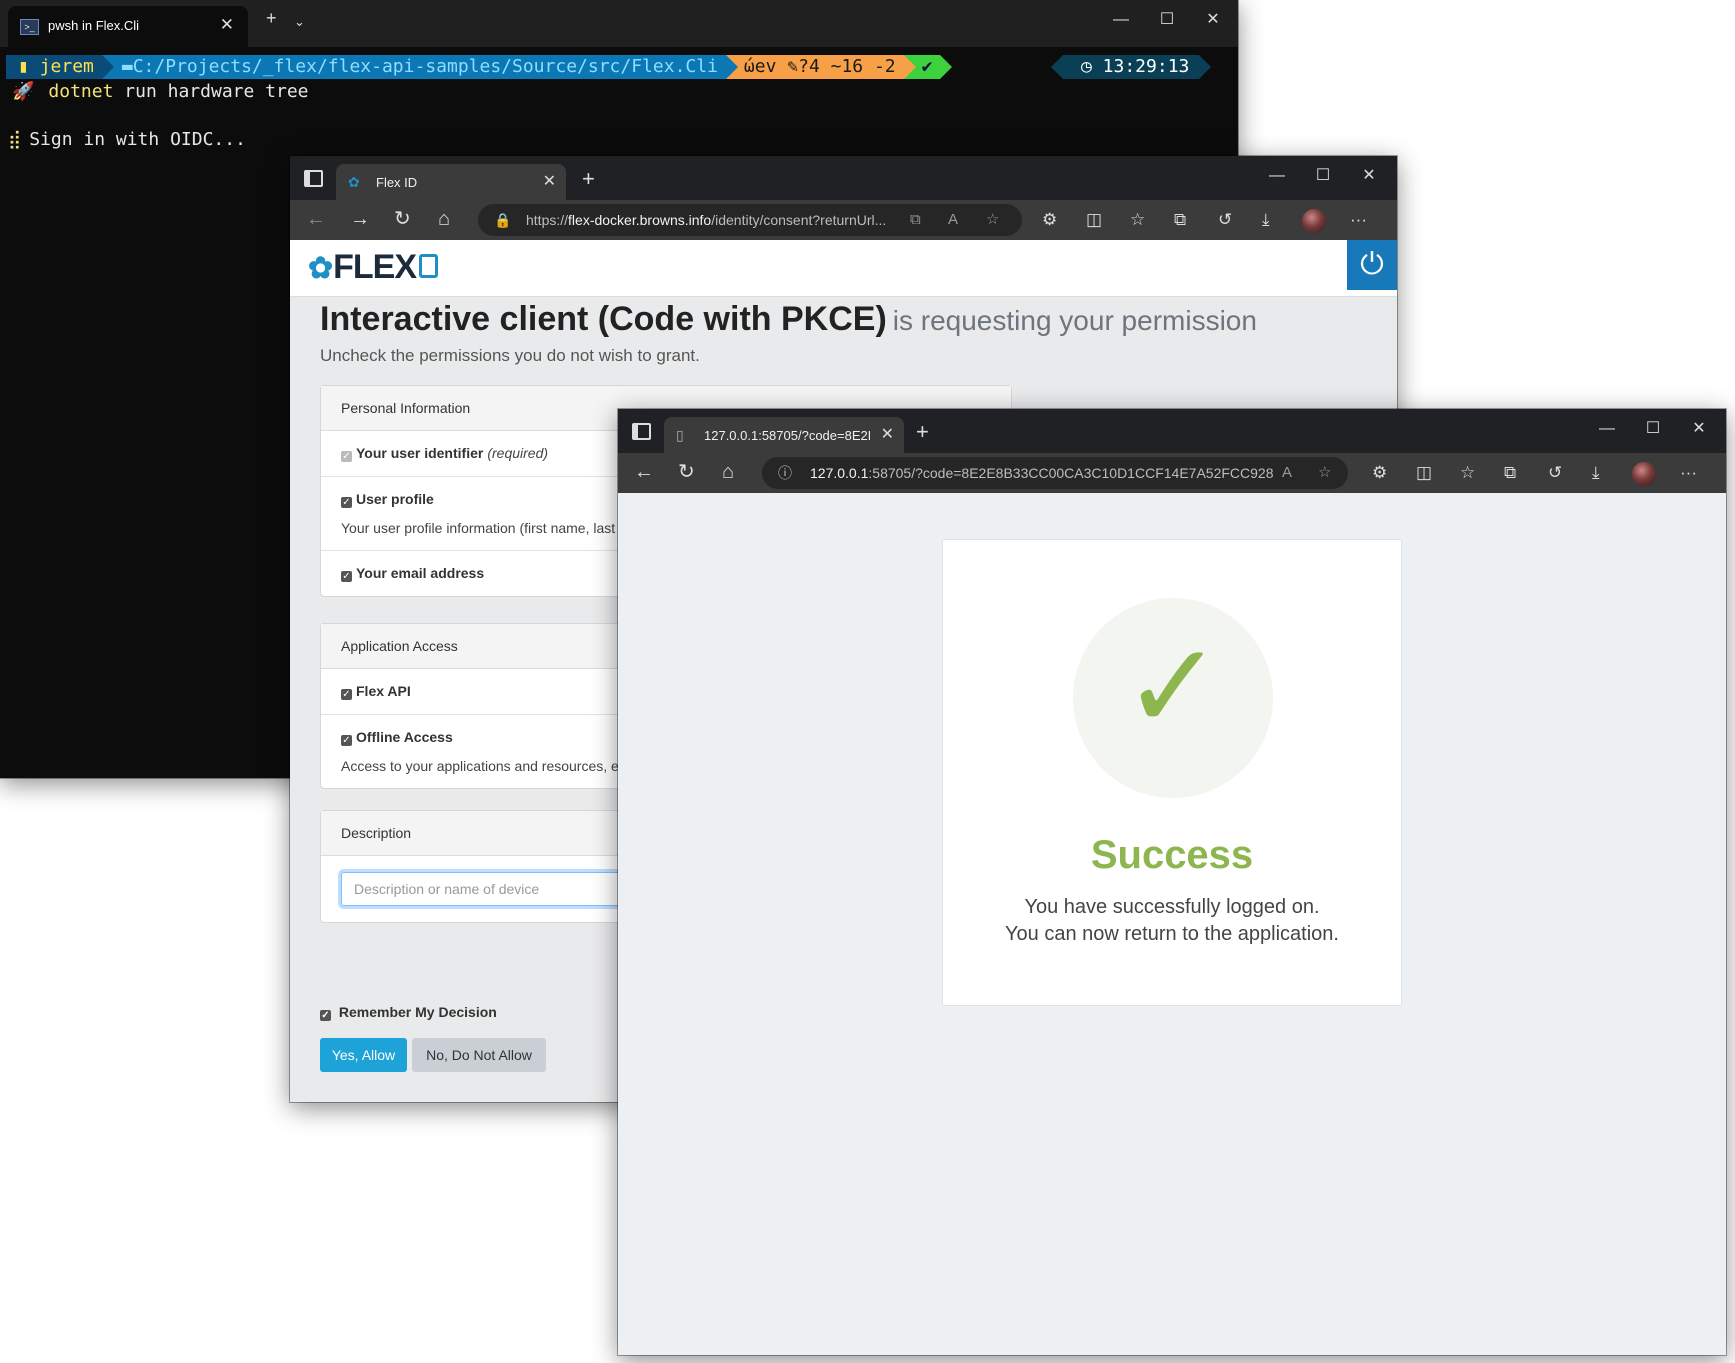  I want to click on flex-lock-icon, so click(429, 266).